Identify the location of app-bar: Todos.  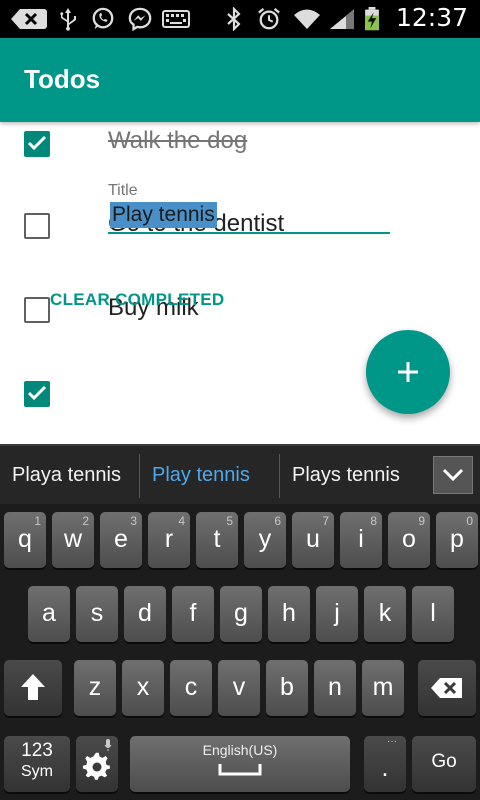
(240, 80).